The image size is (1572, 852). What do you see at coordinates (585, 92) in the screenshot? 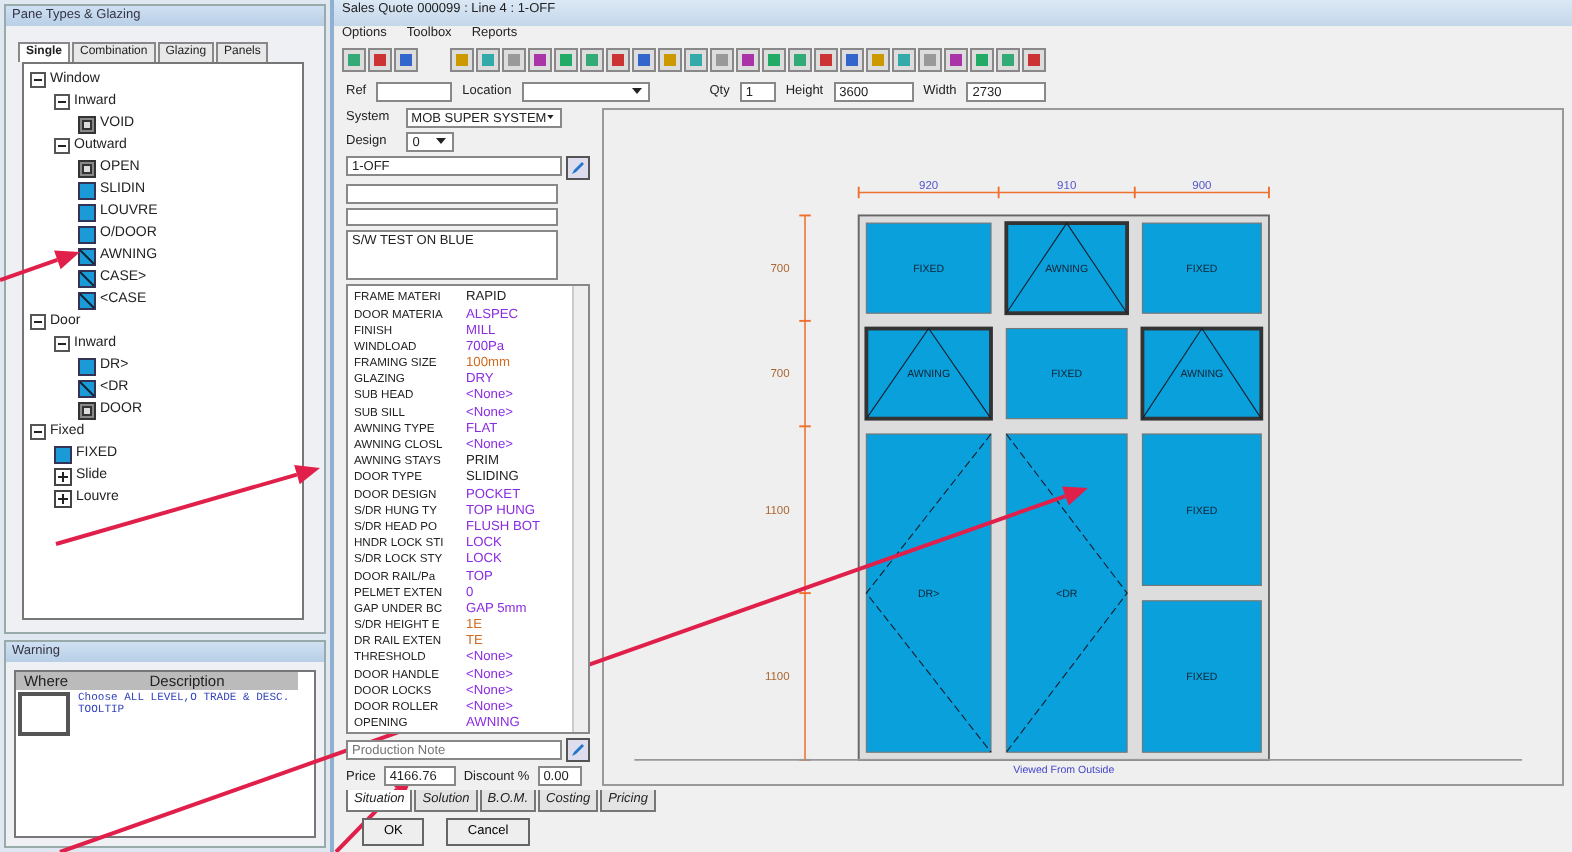
I see `location-dropdown` at bounding box center [585, 92].